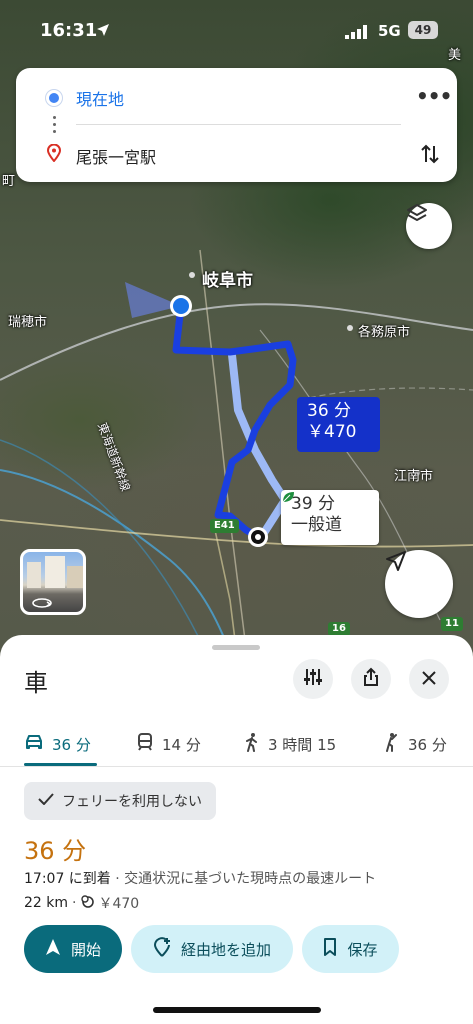 The image size is (473, 1024). I want to click on rotate-360-icon, so click(42, 603).